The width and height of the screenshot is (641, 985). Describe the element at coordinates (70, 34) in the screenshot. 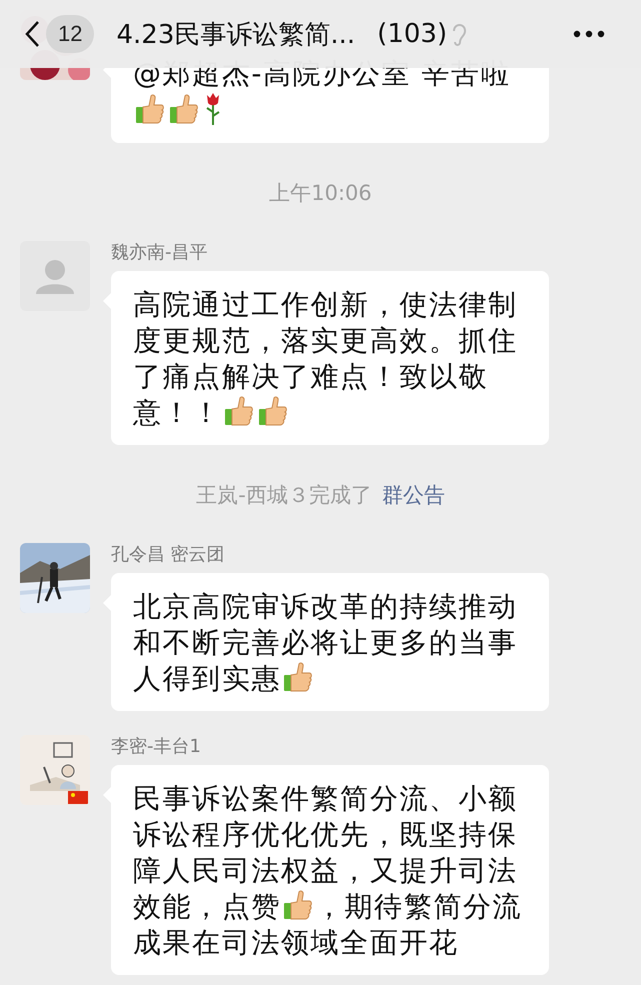

I see `unread-count: 12` at that location.